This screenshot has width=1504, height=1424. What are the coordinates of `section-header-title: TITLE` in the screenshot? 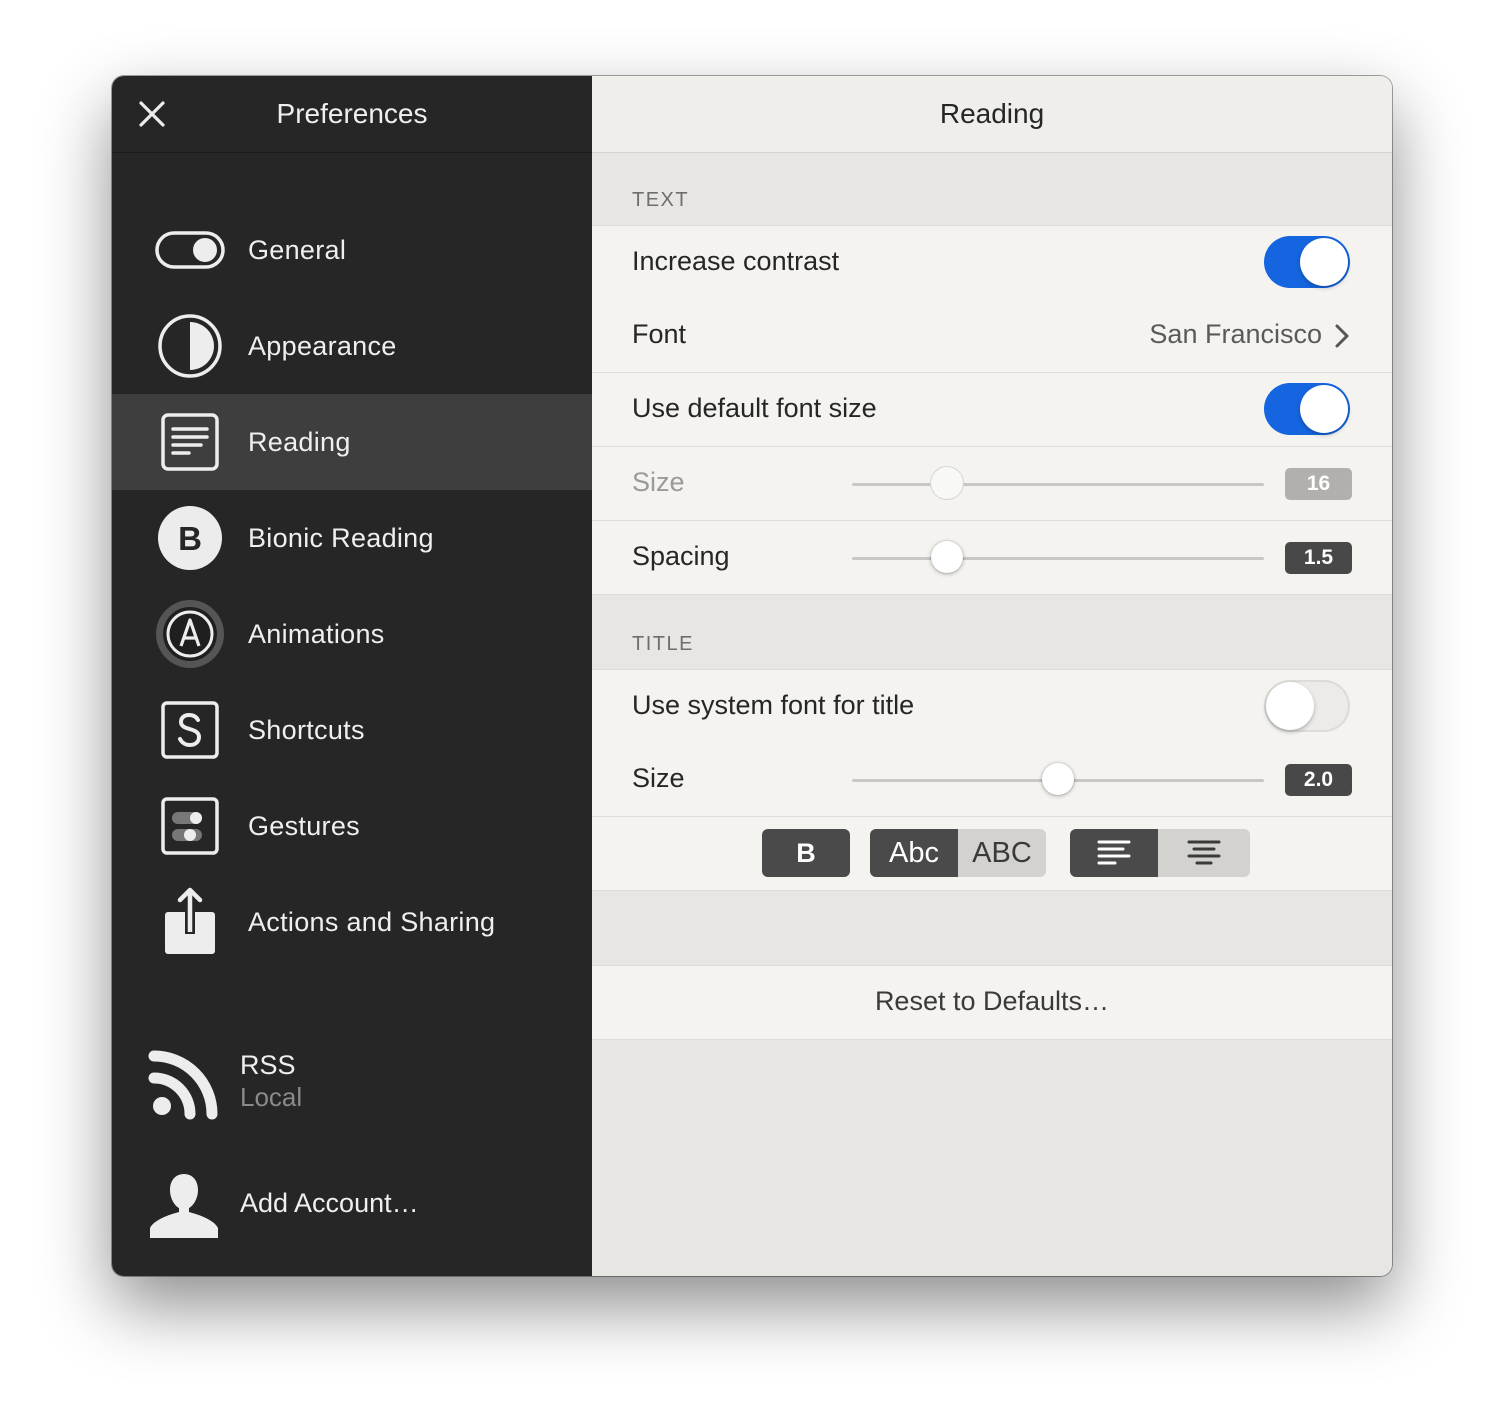 It's located at (663, 644).